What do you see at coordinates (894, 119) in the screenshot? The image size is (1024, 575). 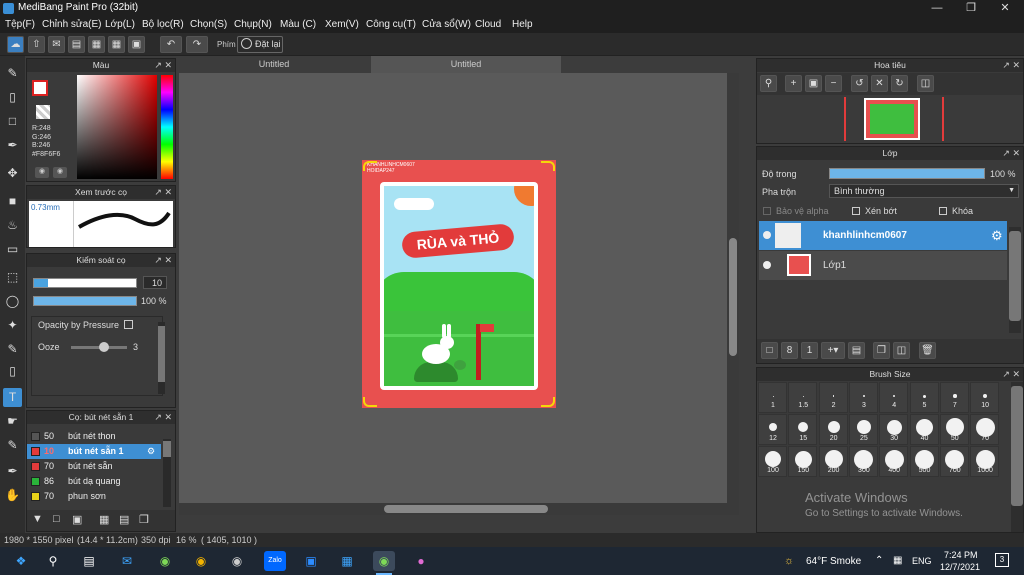 I see `navigator-viewport` at bounding box center [894, 119].